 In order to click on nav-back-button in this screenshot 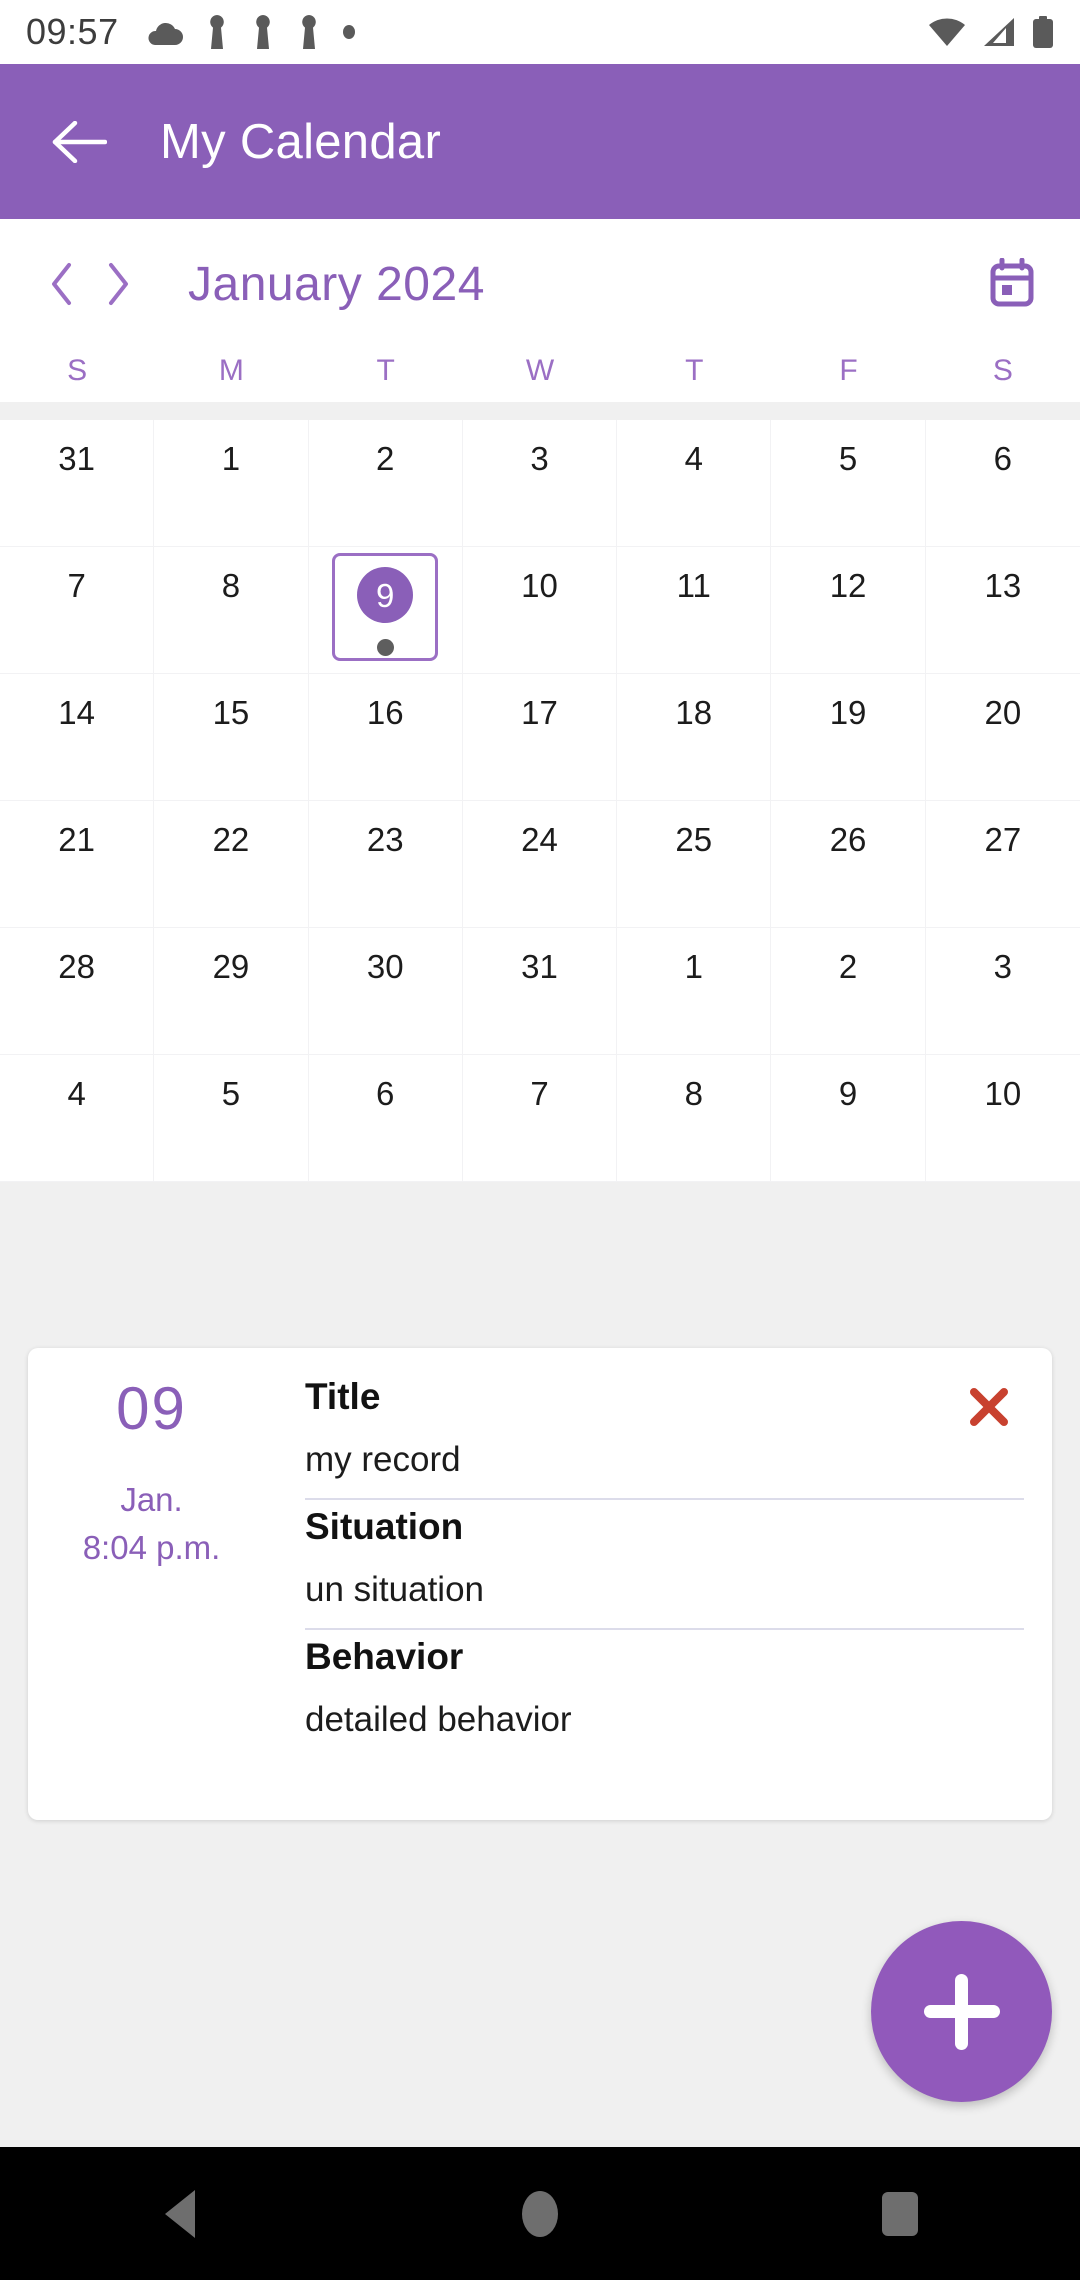, I will do `click(180, 2214)`.